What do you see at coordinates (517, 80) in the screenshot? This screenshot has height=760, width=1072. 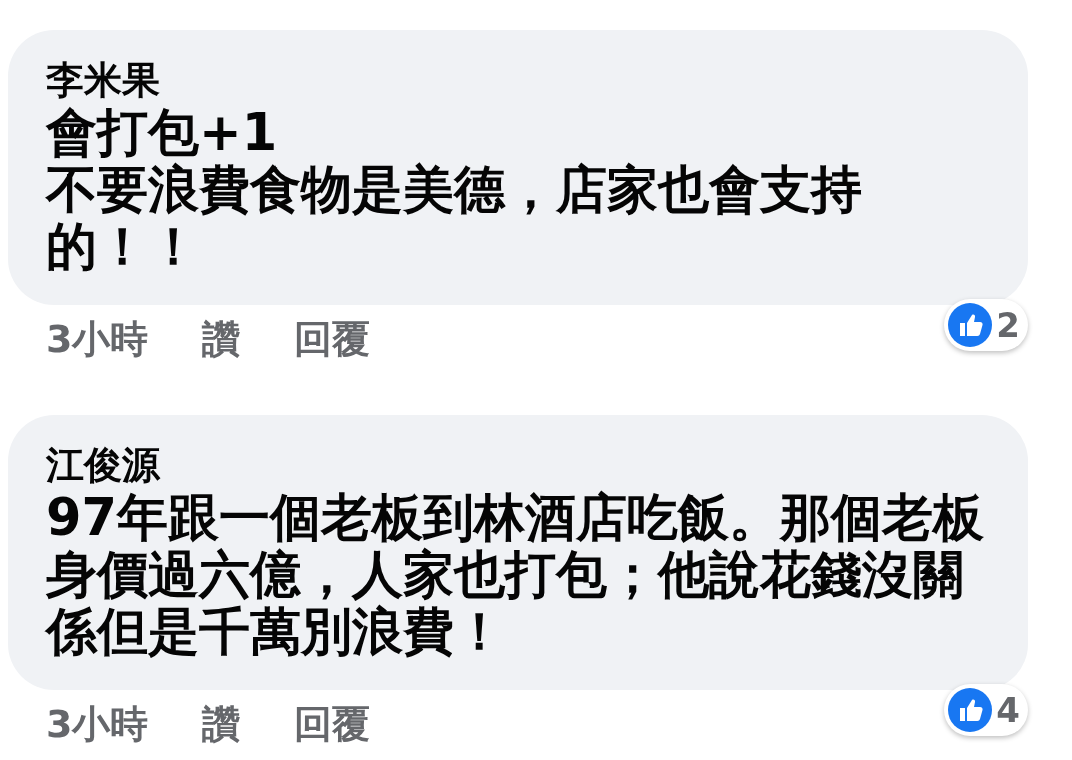 I see `author-name: 李米果` at bounding box center [517, 80].